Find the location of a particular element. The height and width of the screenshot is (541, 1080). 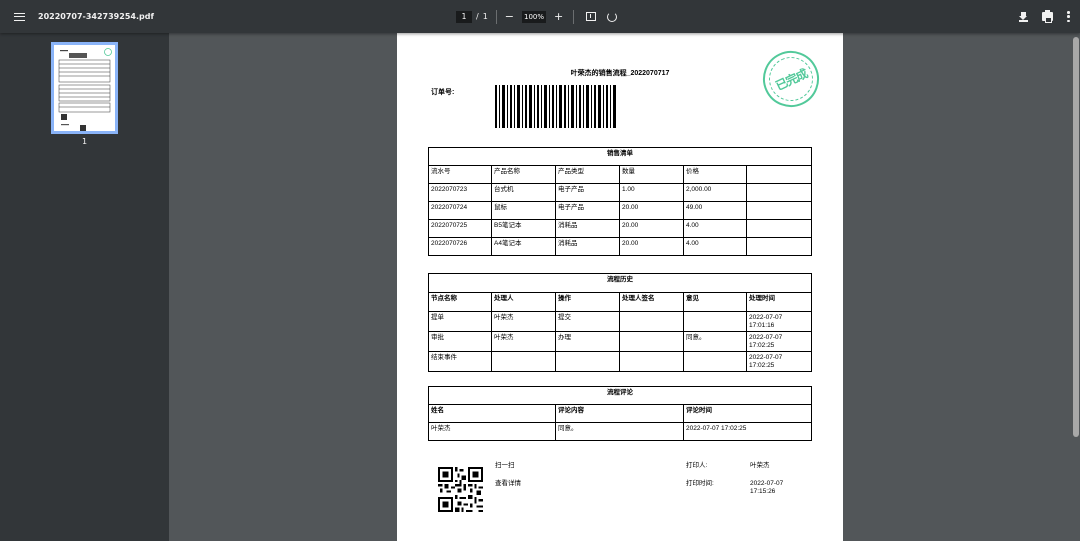

table-row: 2022070725 B5笔记本 消耗品 20.00 4.00 is located at coordinates (620, 228).